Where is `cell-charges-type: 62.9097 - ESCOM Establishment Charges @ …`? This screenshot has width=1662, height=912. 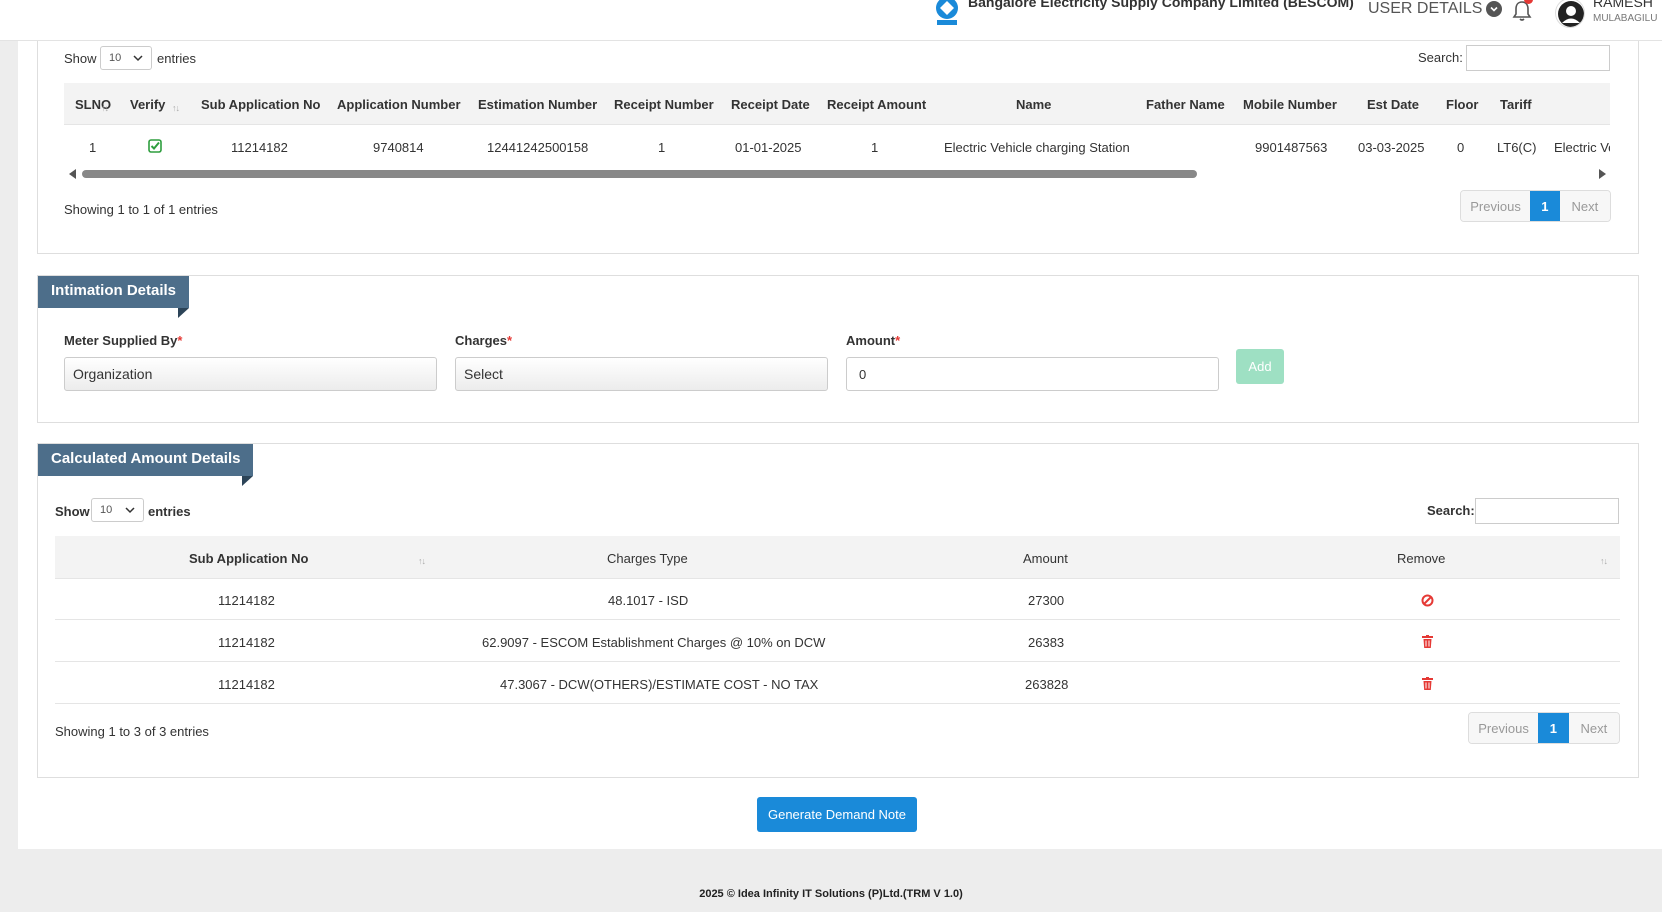 cell-charges-type: 62.9097 - ESCOM Establishment Charges @ … is located at coordinates (654, 642).